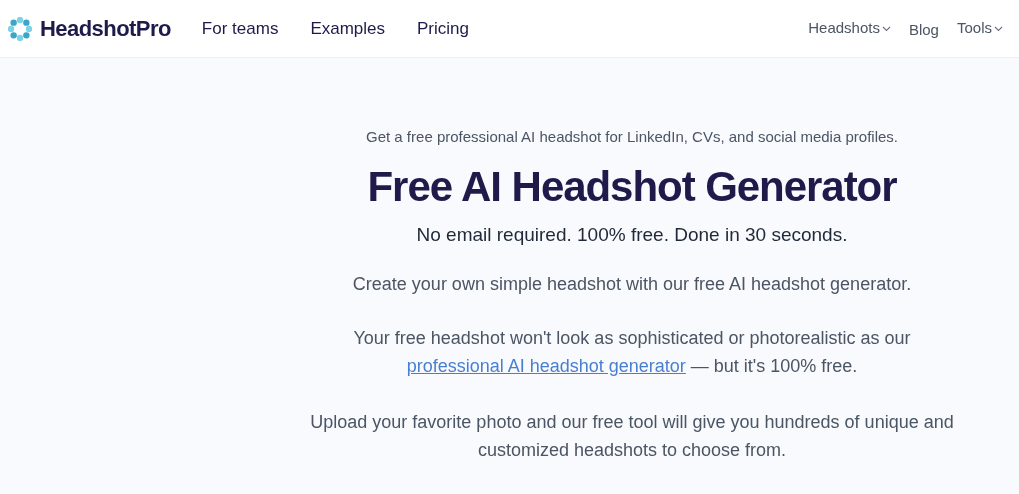 The width and height of the screenshot is (1019, 494). I want to click on nav-dropdown: Headshots, so click(849, 28).